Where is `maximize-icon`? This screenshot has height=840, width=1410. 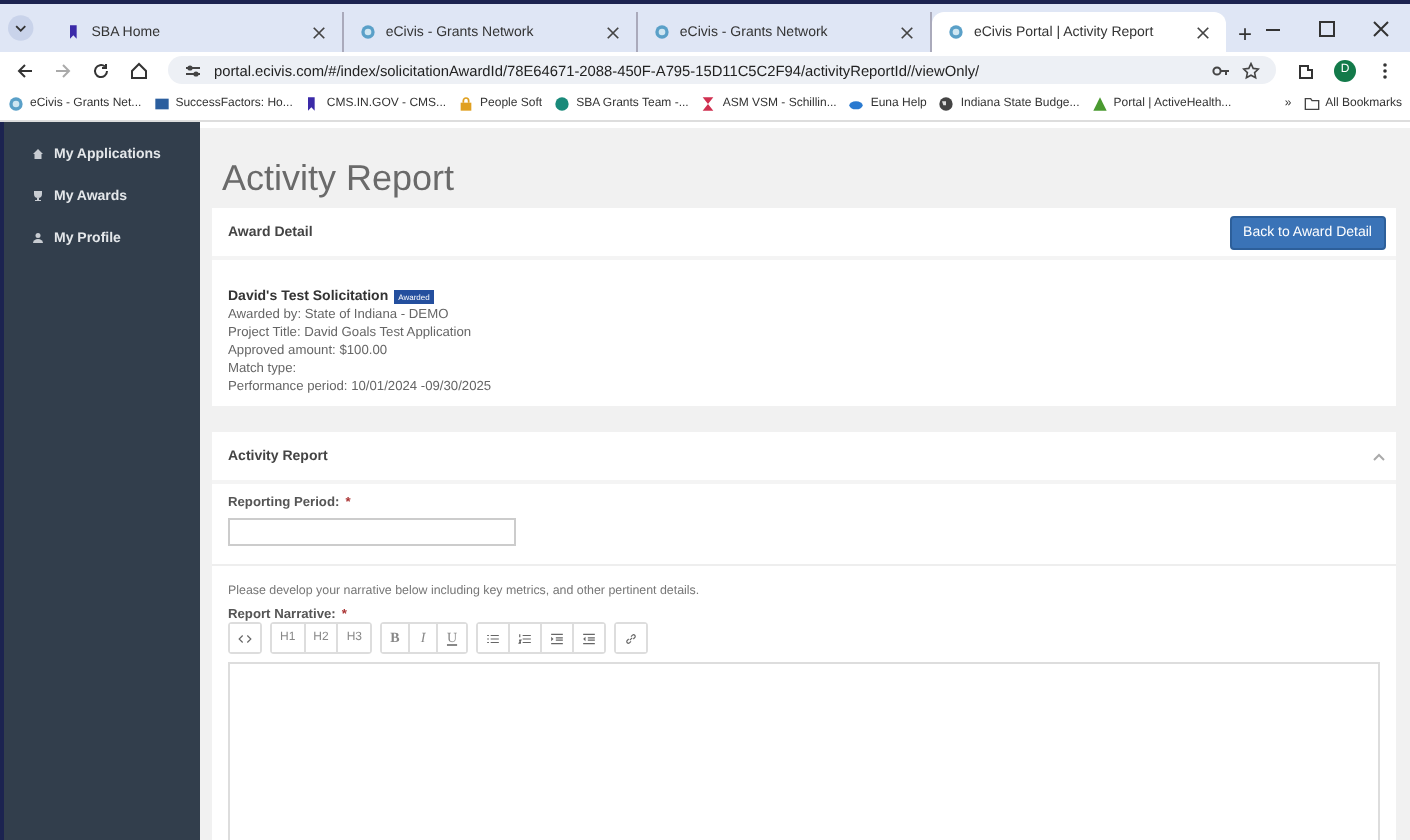 maximize-icon is located at coordinates (1327, 28).